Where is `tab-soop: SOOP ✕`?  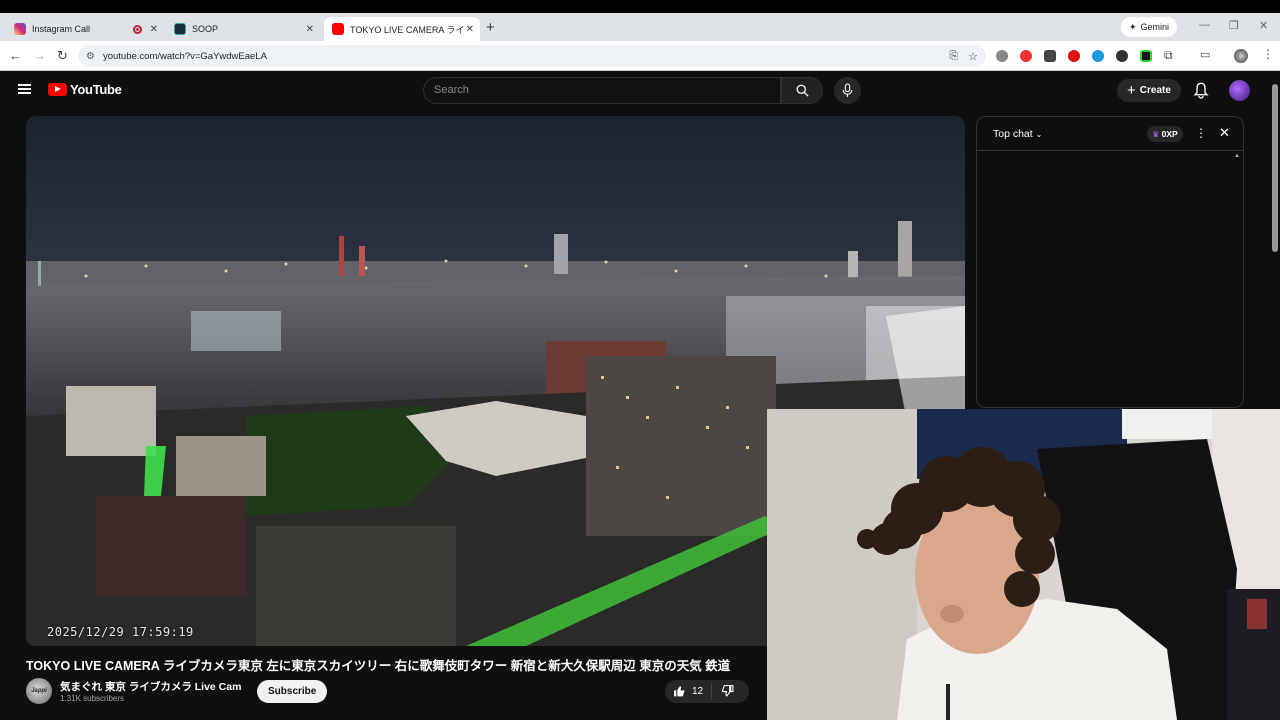
tab-soop: SOOP ✕ is located at coordinates (243, 29).